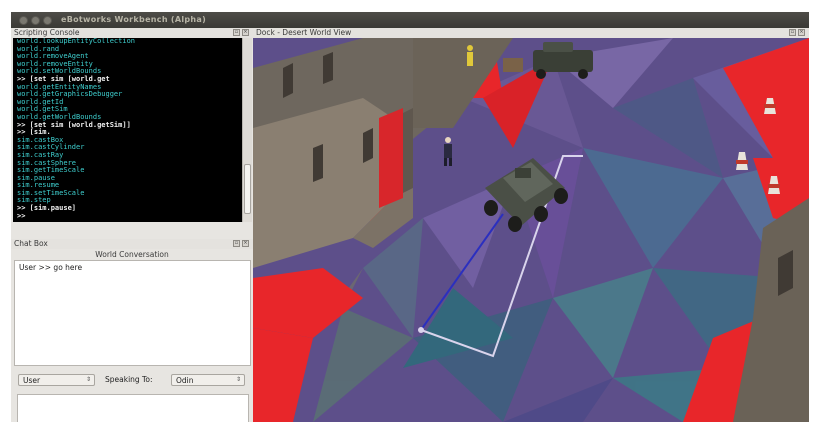 The image size is (818, 434). Describe the element at coordinates (132, 244) in the screenshot. I see `chat-box-header: Chat Box ▫ ×` at that location.